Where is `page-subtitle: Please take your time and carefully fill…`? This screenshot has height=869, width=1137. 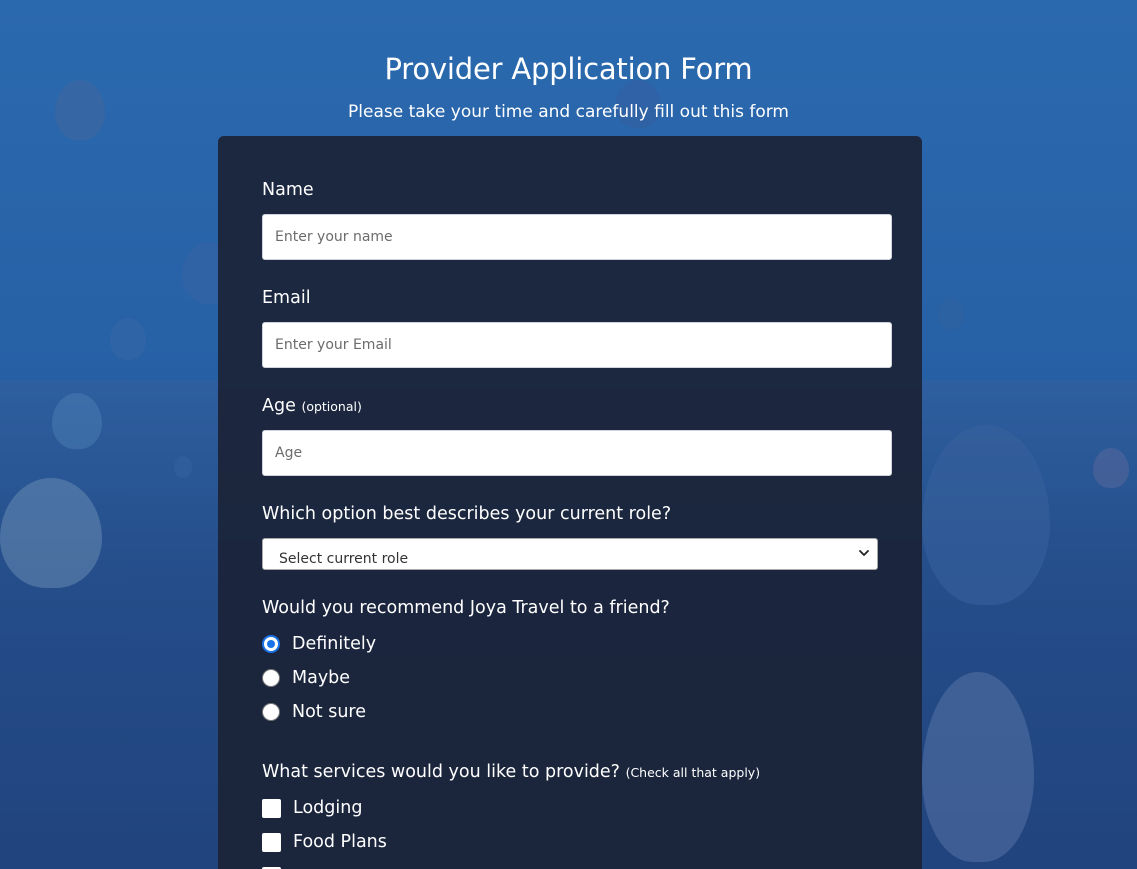
page-subtitle: Please take your time and carefully fill… is located at coordinates (568, 112).